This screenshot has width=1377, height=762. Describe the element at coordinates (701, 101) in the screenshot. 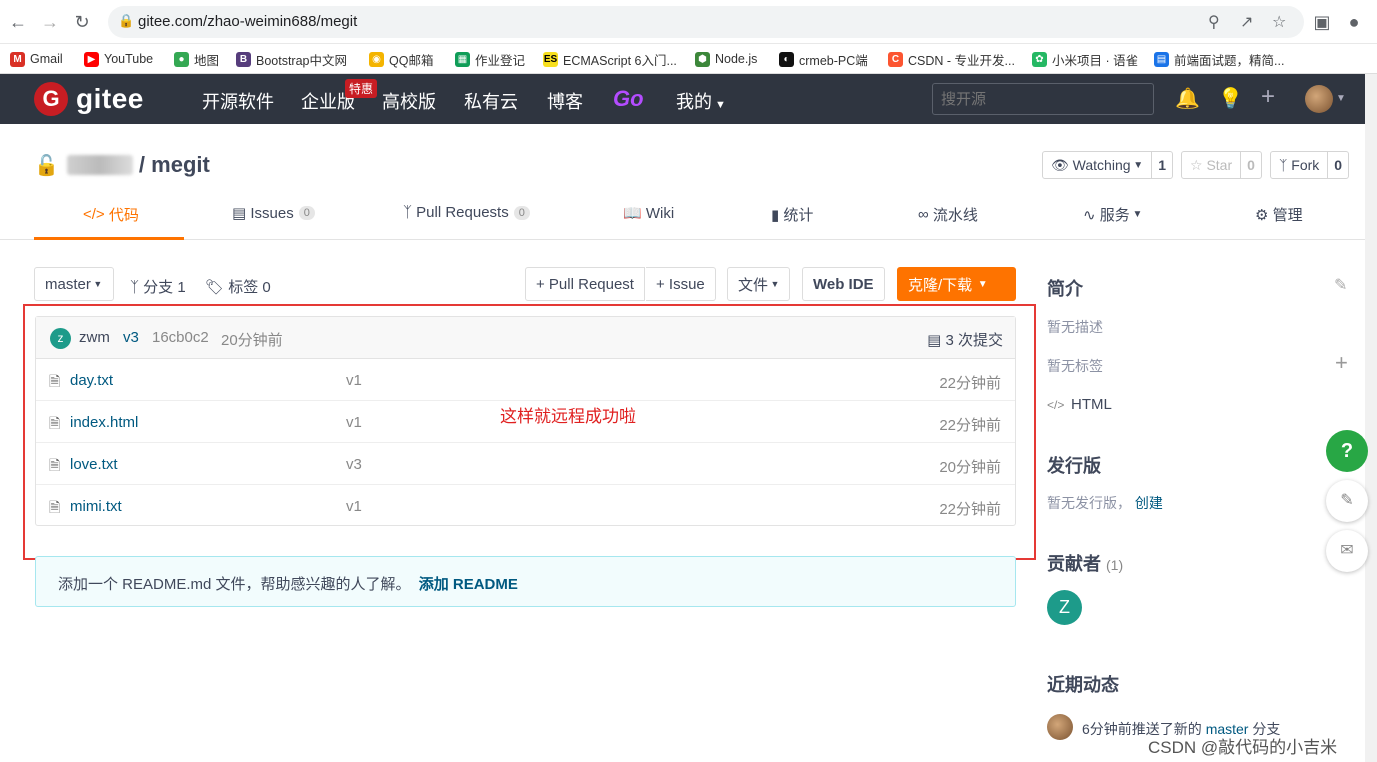

I see `nav-mine: 我的 ▼` at that location.